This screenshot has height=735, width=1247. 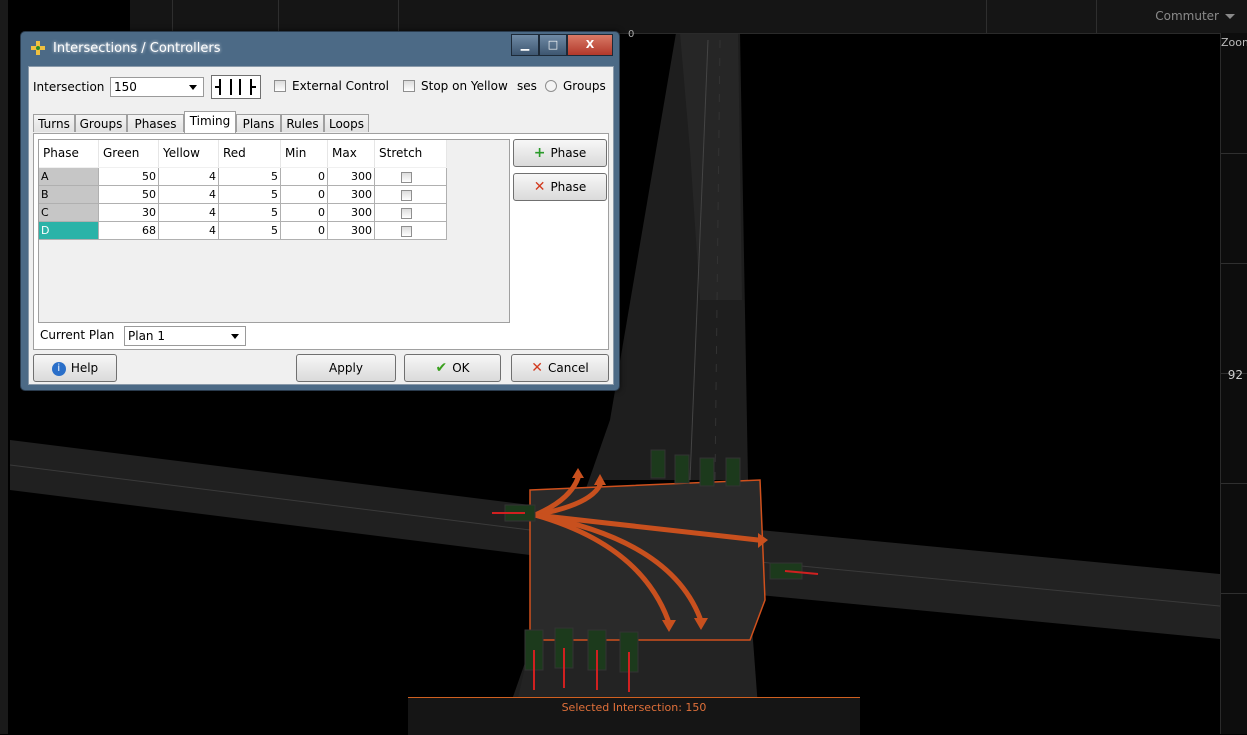 I want to click on phase-cell: D, so click(x=69, y=231).